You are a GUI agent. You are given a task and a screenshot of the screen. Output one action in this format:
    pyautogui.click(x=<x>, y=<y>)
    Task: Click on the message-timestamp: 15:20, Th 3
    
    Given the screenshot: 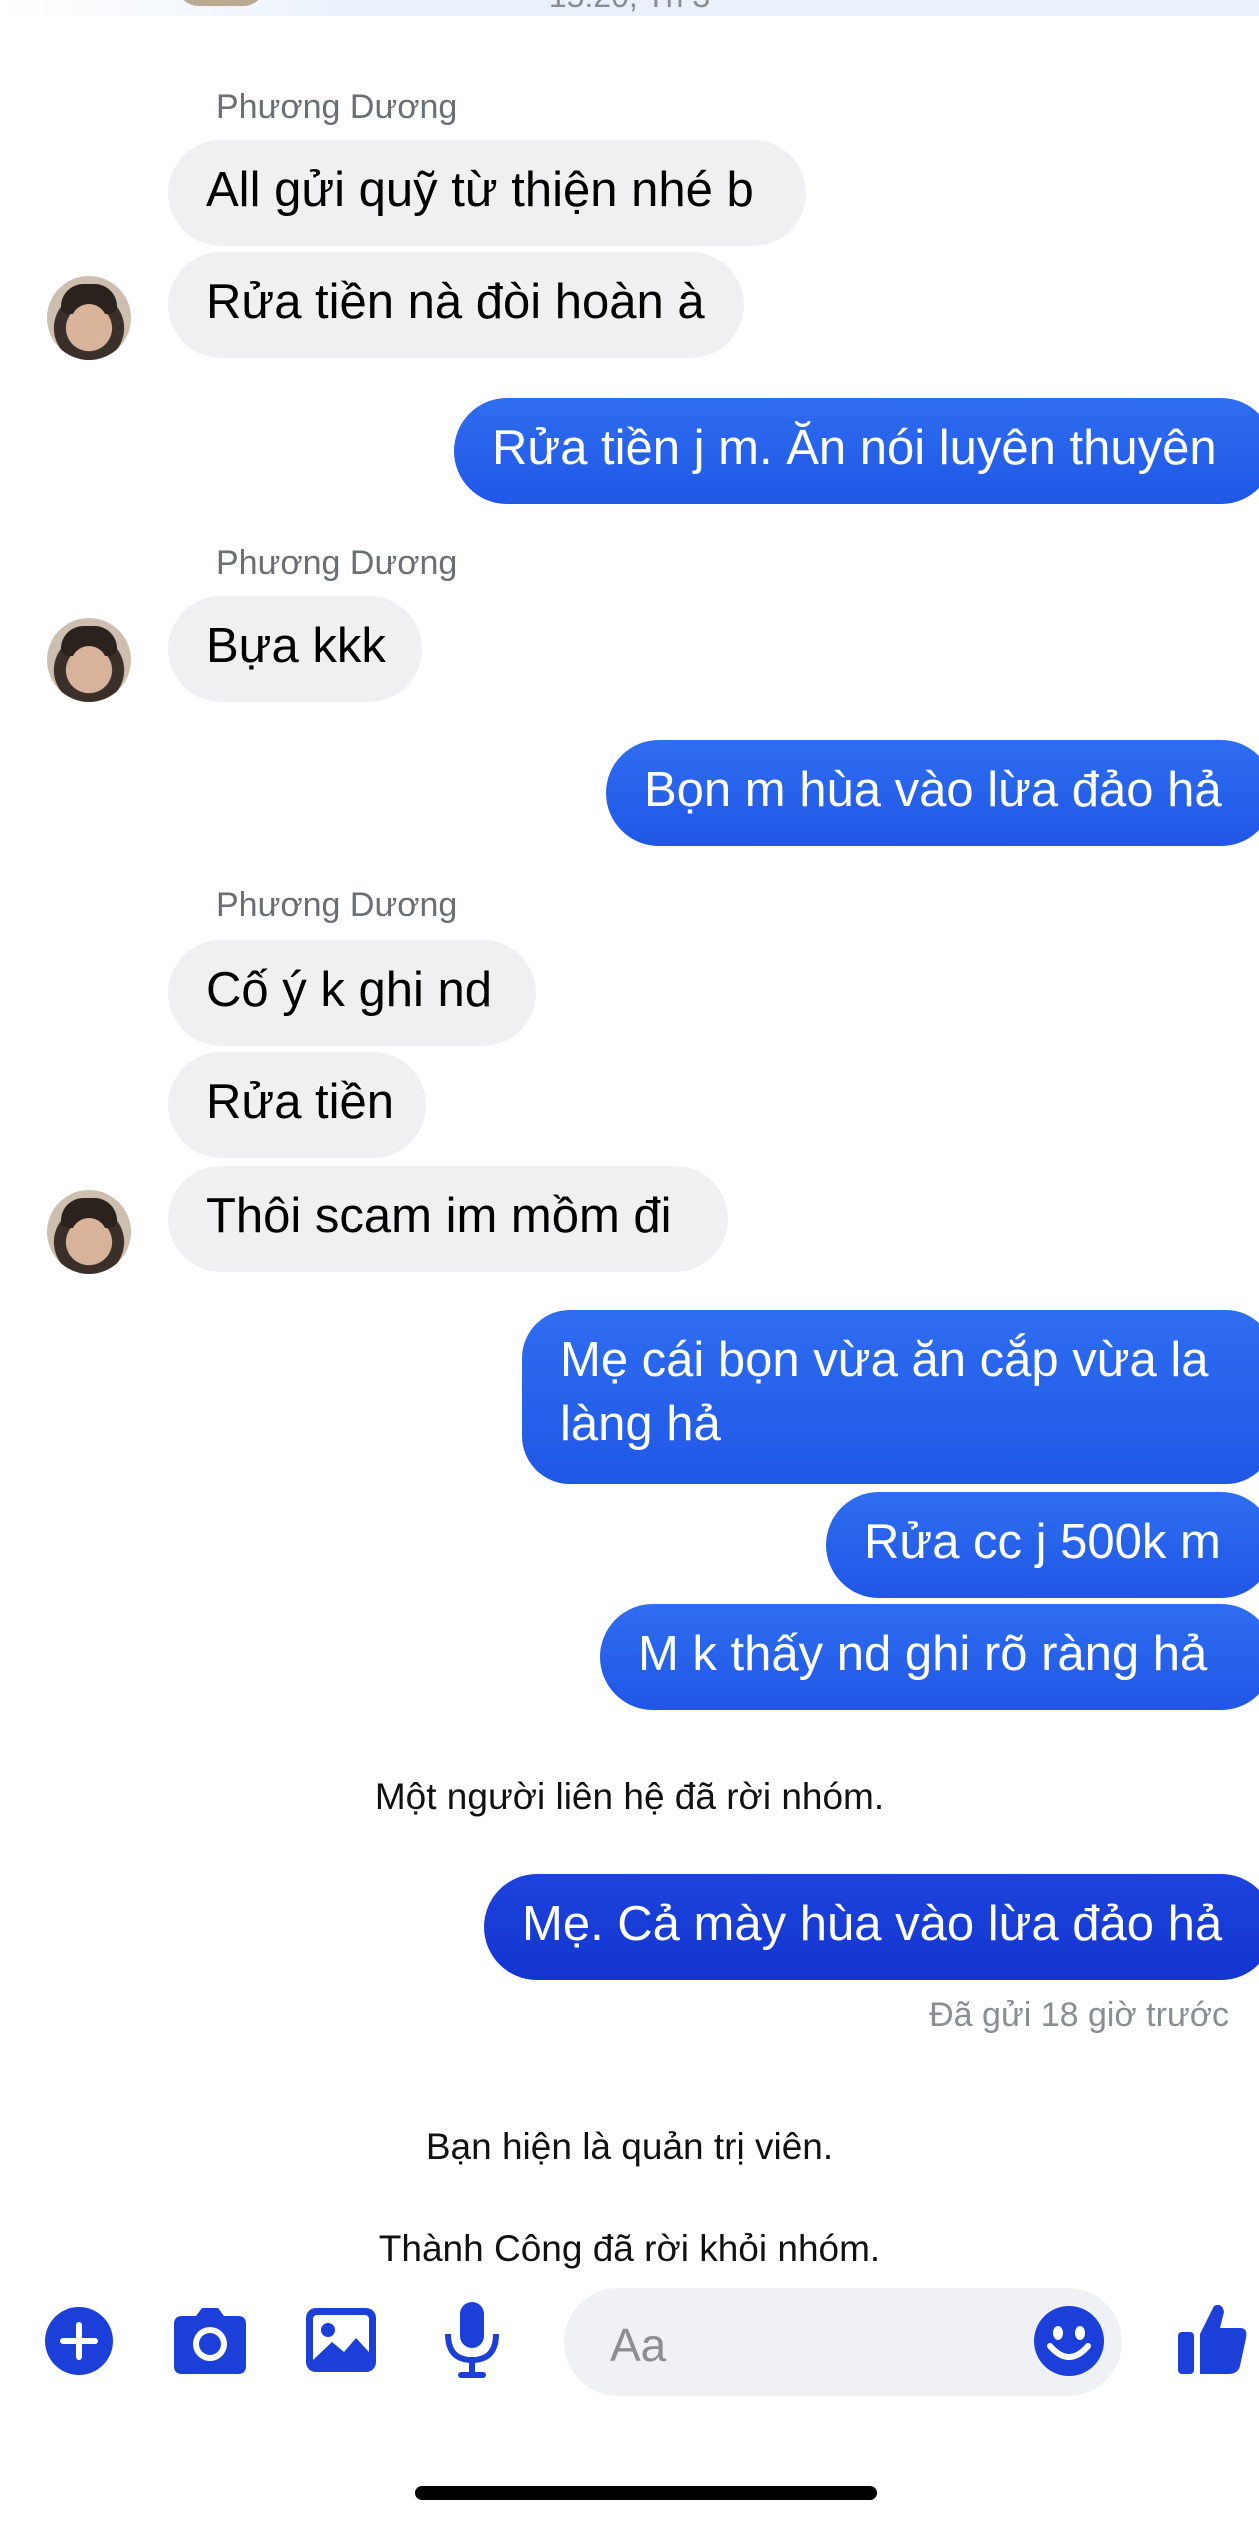 What is the action you would take?
    pyautogui.click(x=629, y=7)
    